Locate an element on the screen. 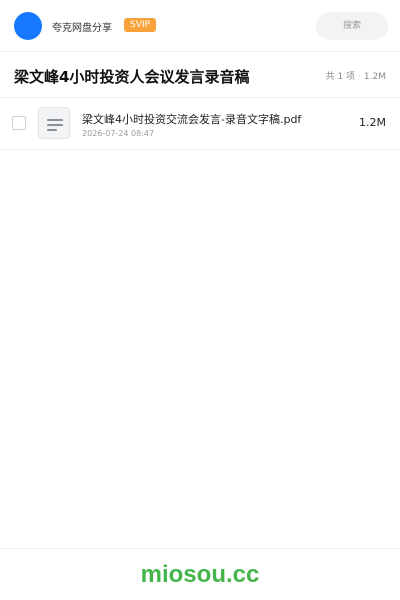 Image resolution: width=400 pixels, height=600 pixels. total-size: 1.2M is located at coordinates (374, 77).